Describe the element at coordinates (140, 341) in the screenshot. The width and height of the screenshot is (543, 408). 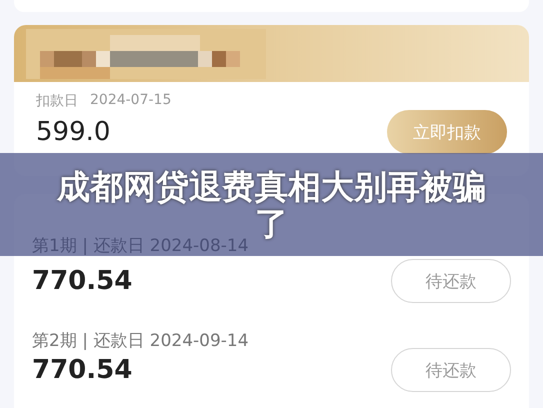
I see `installment-label: 第2期 | 还款日 2024-09-14` at that location.